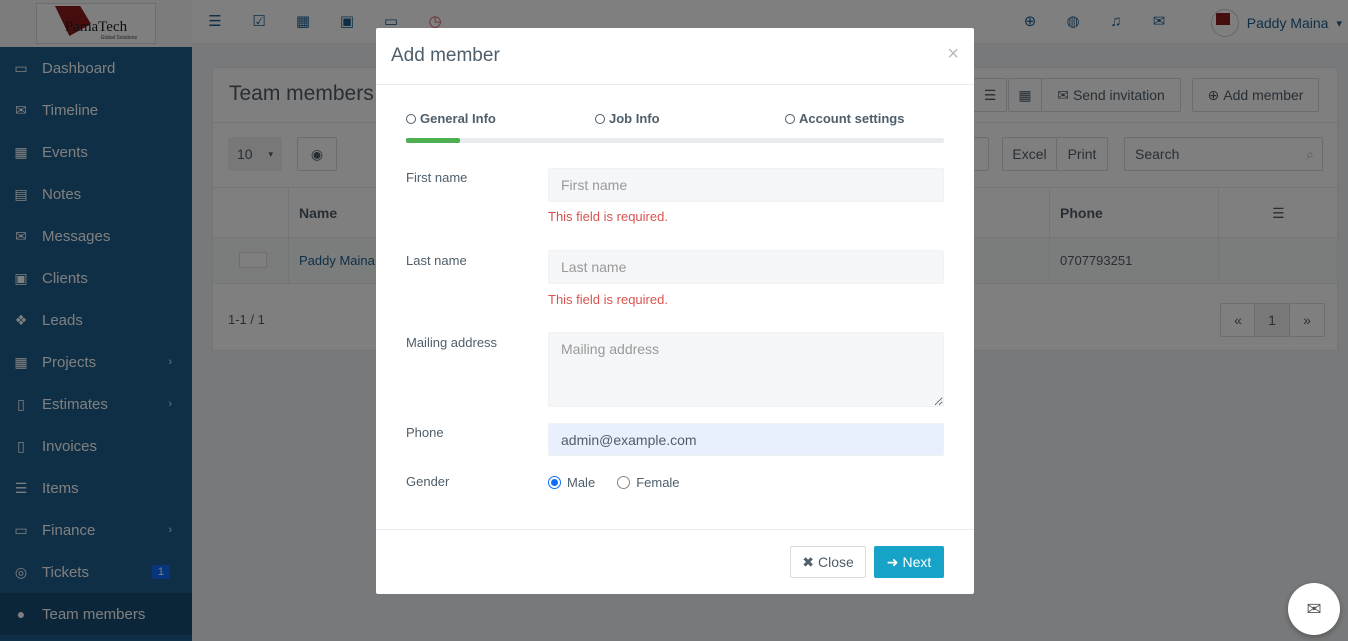 The image size is (1348, 641). Describe the element at coordinates (852, 118) in the screenshot. I see `step-label: Account settings` at that location.